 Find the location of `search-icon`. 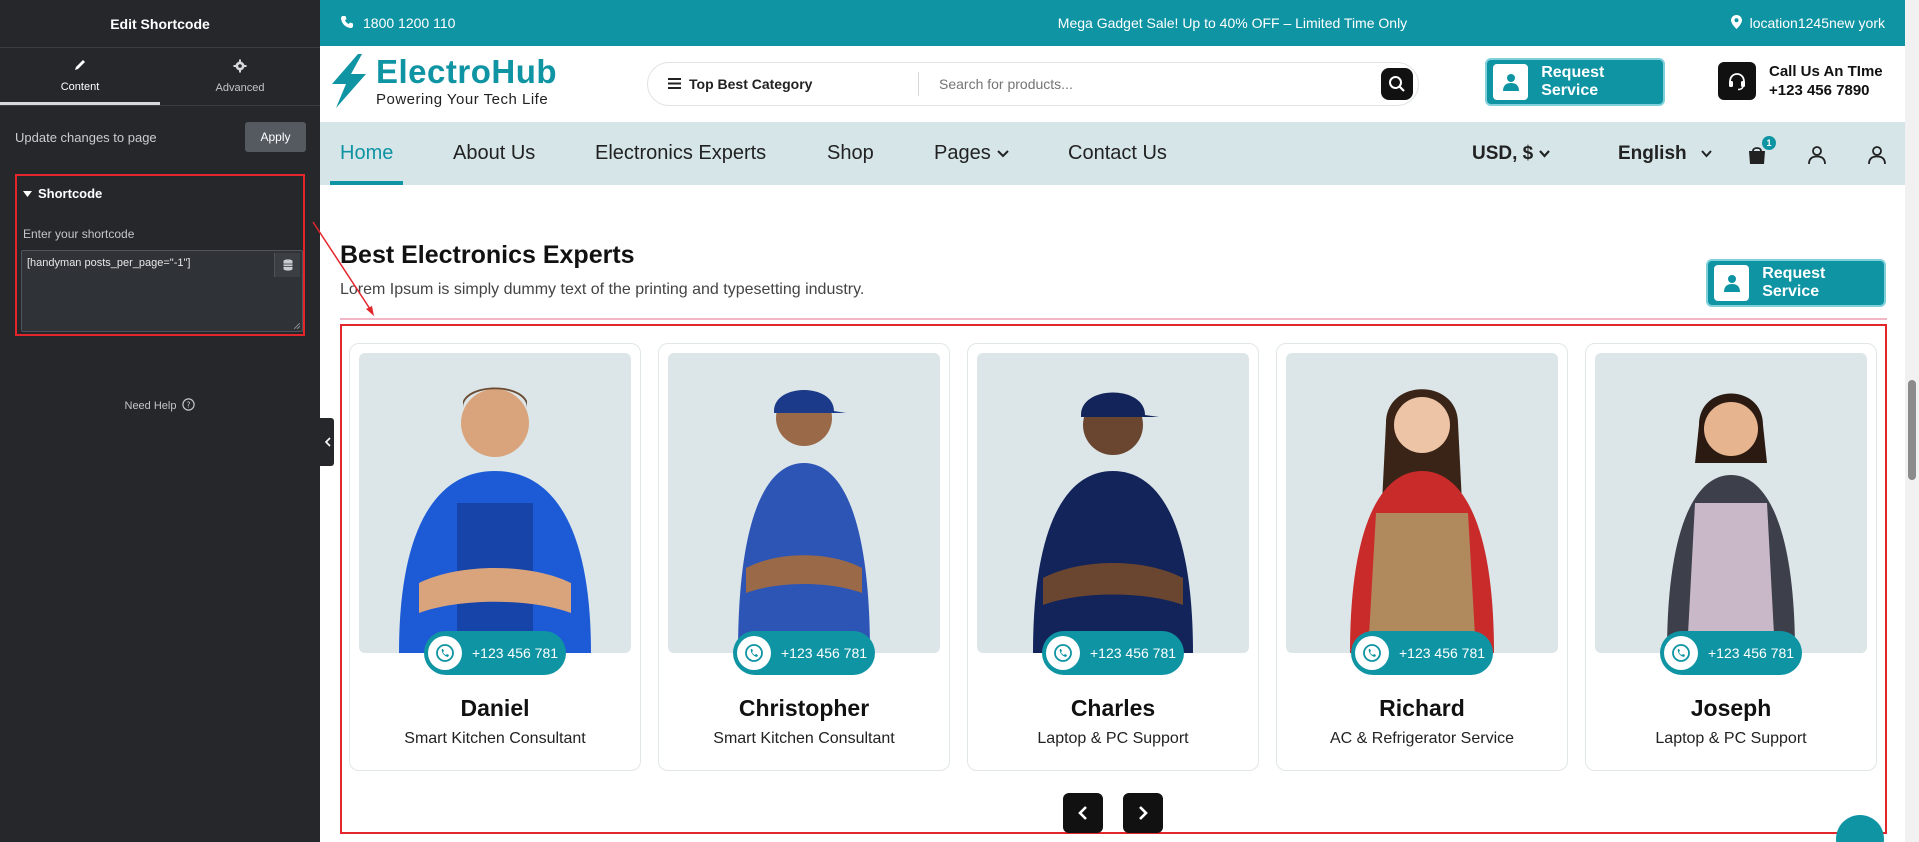

search-icon is located at coordinates (1397, 84).